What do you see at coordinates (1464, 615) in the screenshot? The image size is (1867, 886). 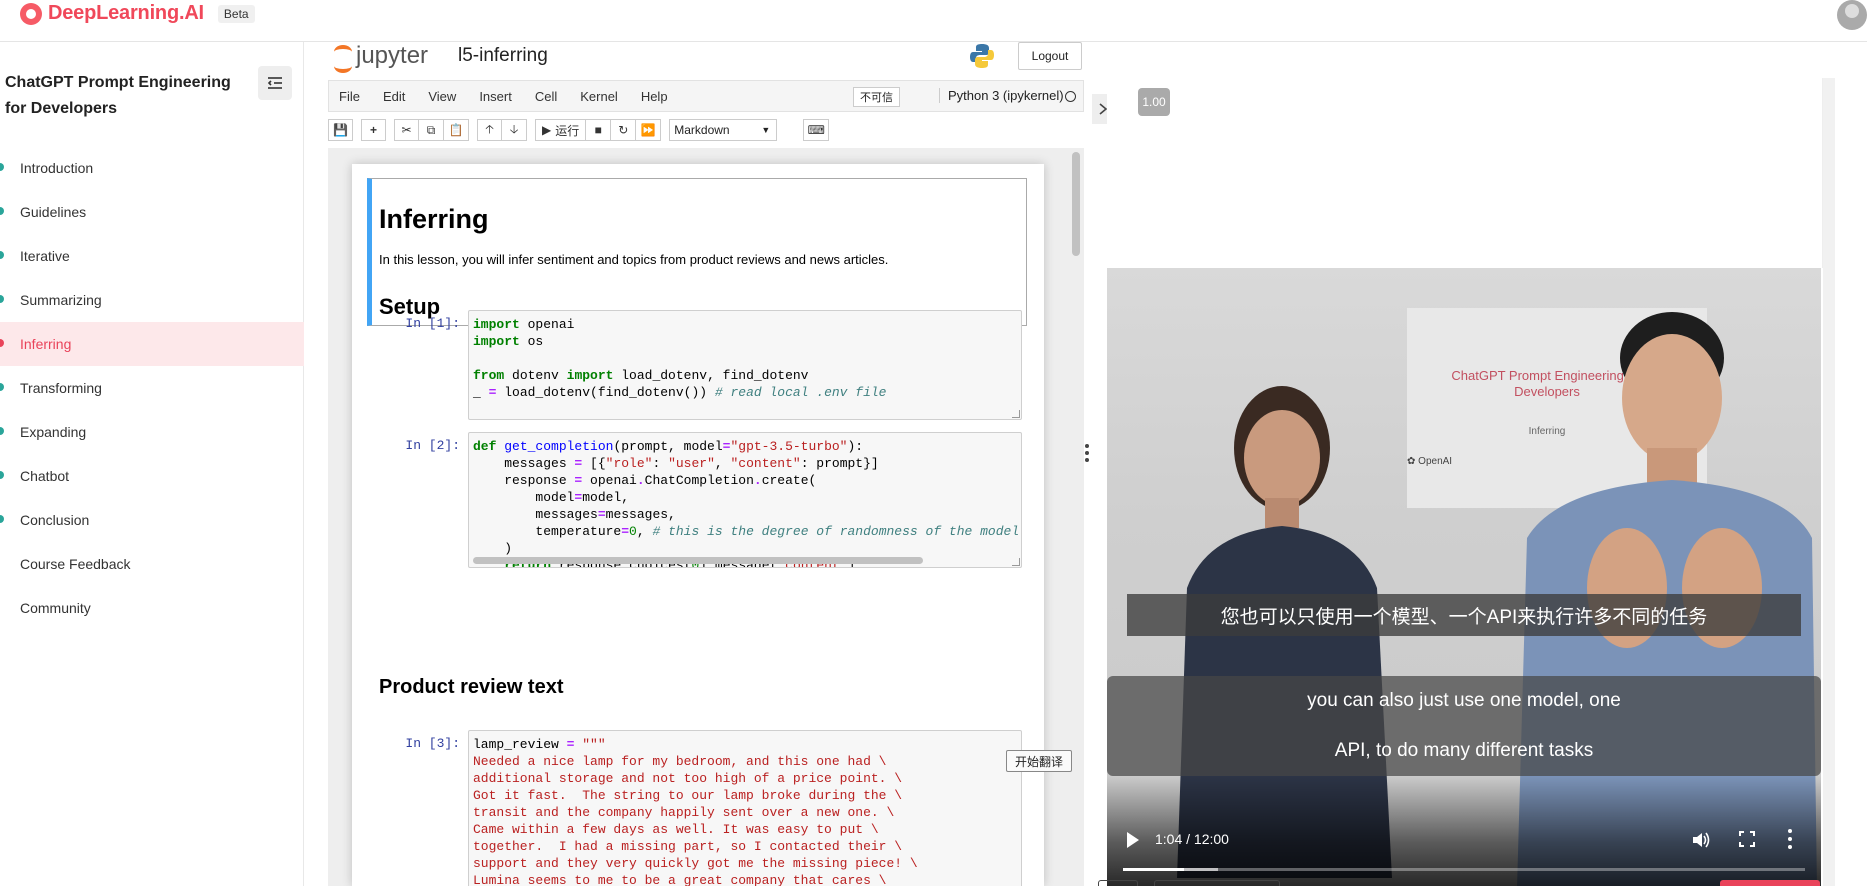 I see `subtitle-chinese: 您也可以只使用一个模型、一个API来执行许多不同的任务` at bounding box center [1464, 615].